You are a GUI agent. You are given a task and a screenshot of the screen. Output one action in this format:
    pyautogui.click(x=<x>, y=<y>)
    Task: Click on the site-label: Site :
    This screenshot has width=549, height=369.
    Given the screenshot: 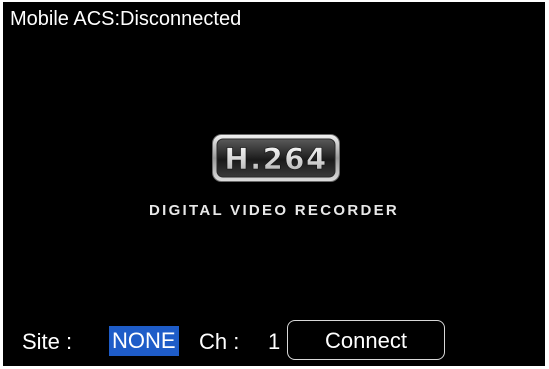 What is the action you would take?
    pyautogui.click(x=47, y=341)
    